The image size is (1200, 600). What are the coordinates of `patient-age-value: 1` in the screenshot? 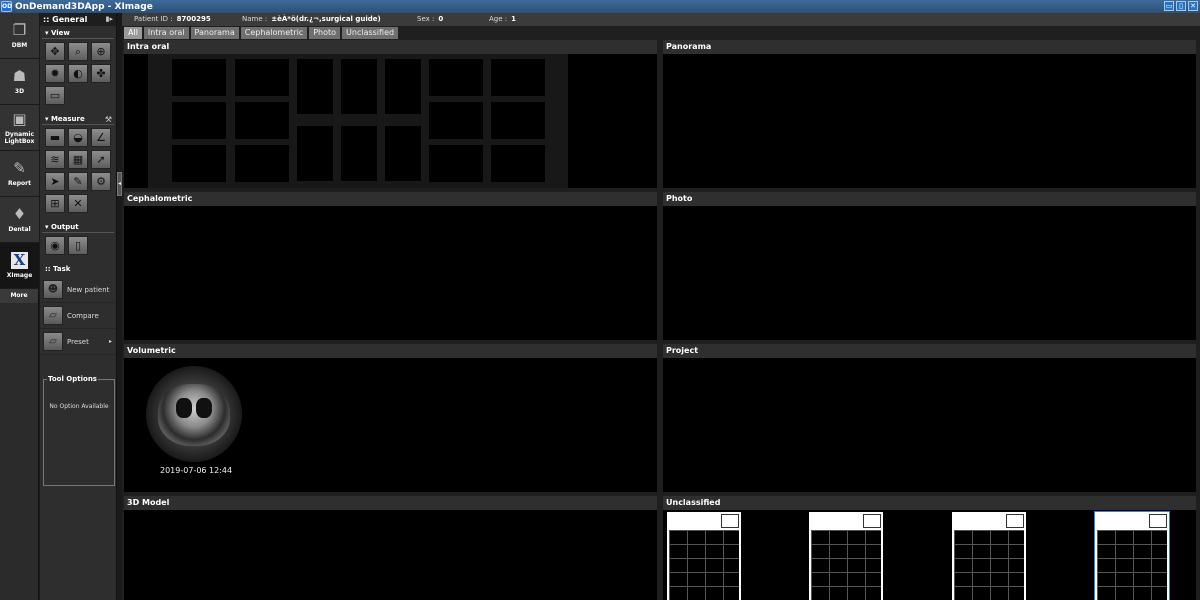 It's located at (513, 19).